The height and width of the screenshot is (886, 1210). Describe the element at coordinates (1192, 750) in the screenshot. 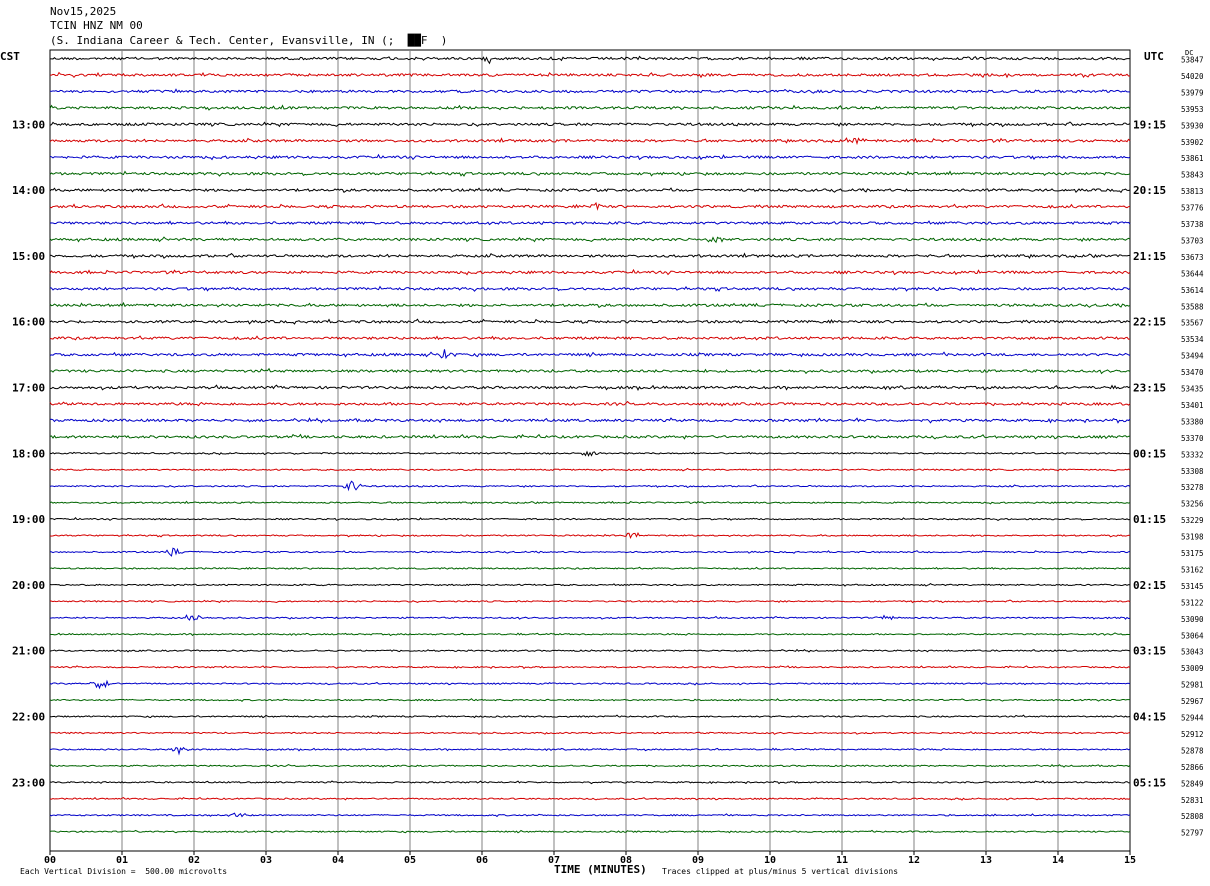

I see `dc-offset-label: 52878` at that location.